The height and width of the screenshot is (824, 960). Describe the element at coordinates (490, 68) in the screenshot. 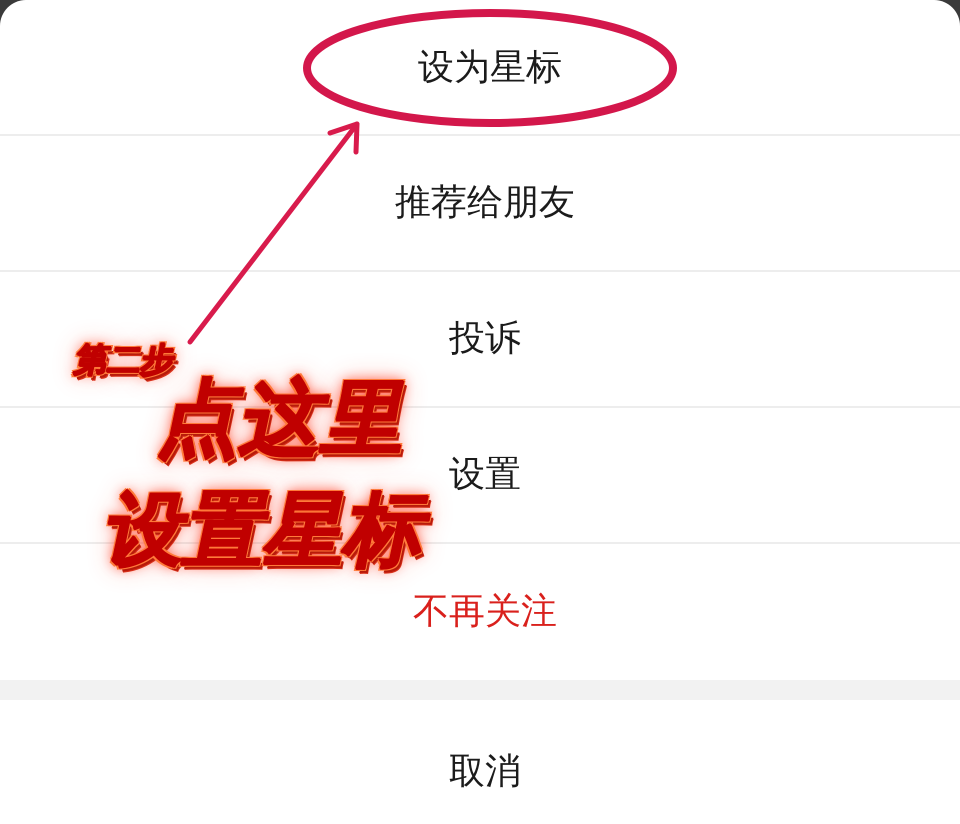

I see `menu-item: 设为星标` at that location.